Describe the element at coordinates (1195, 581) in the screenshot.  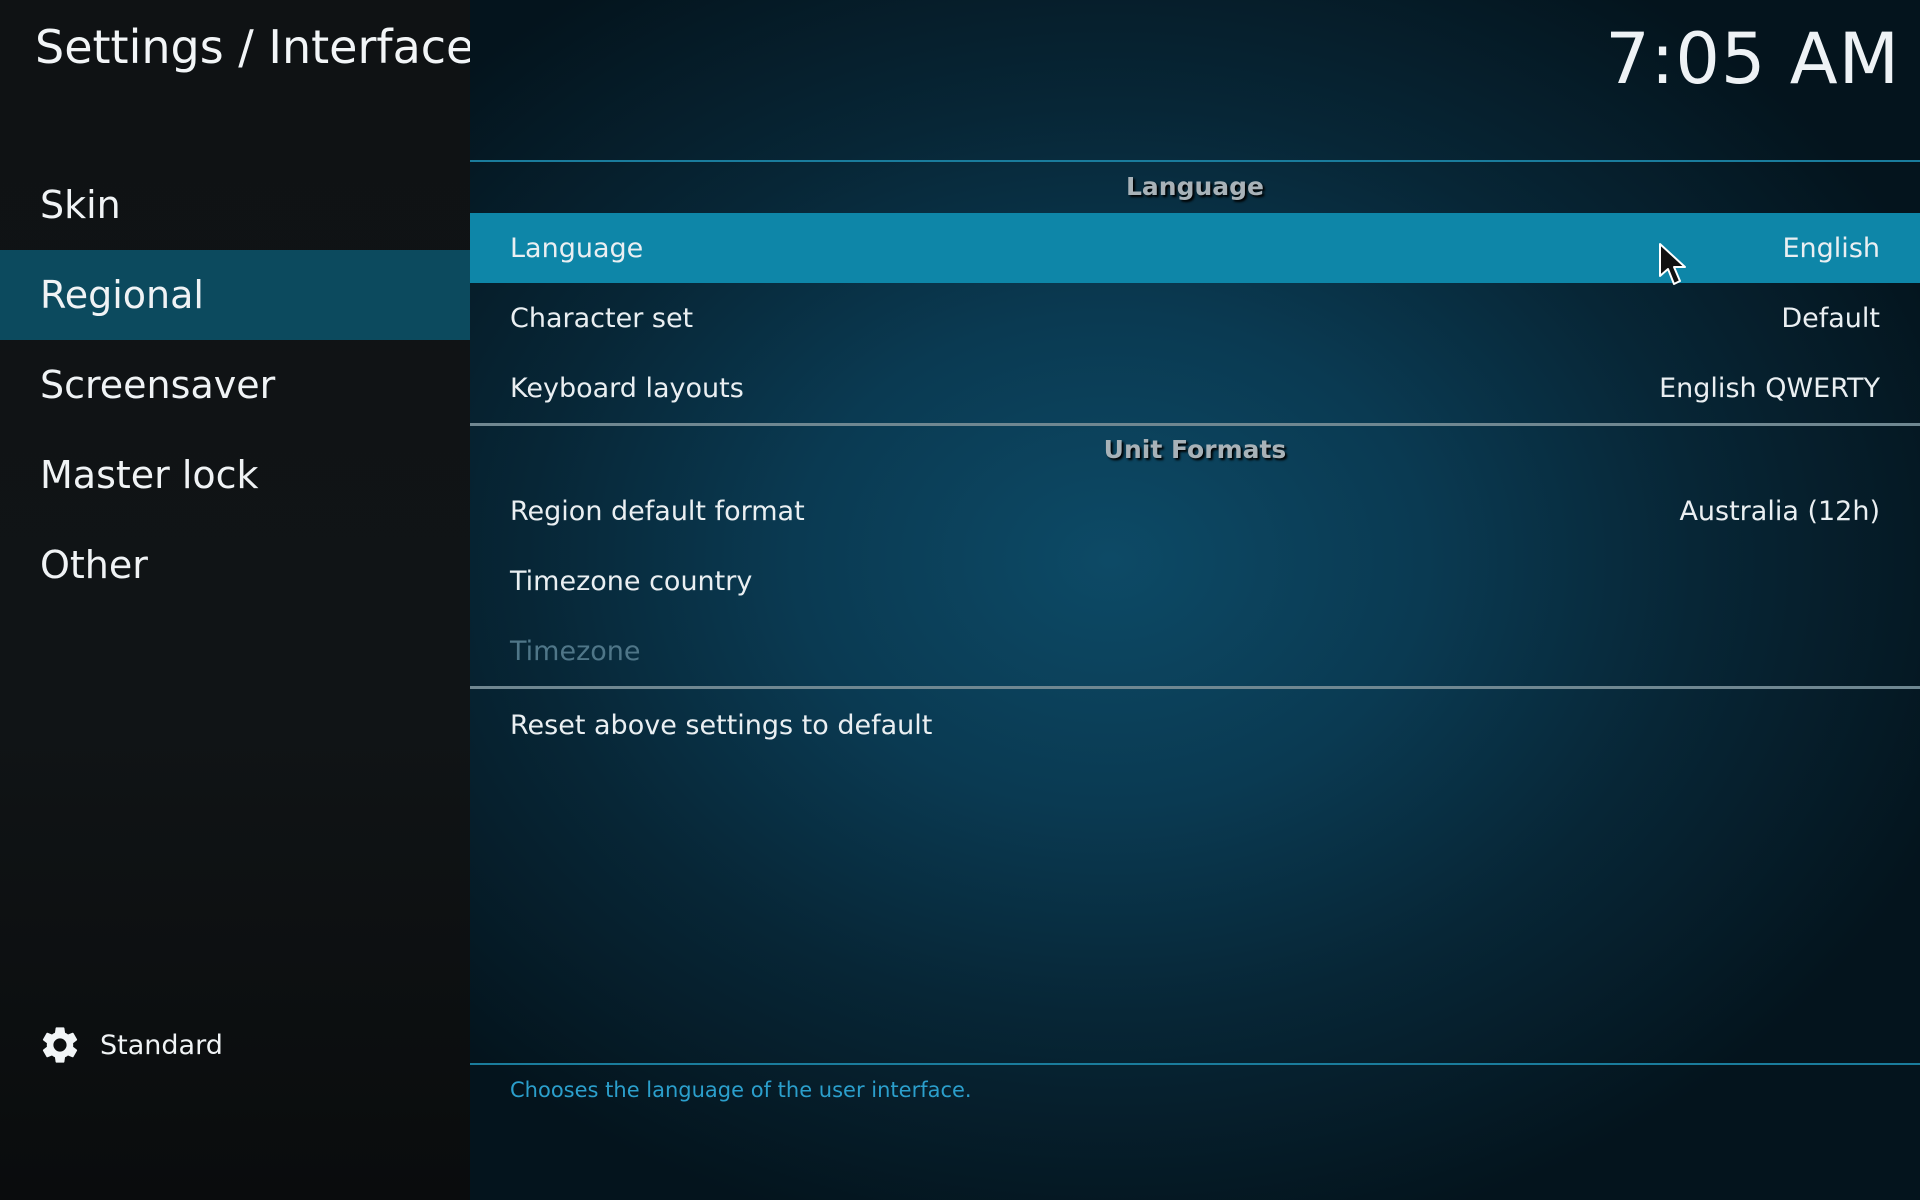
I see `setting-timezone-country: Timezone country` at that location.